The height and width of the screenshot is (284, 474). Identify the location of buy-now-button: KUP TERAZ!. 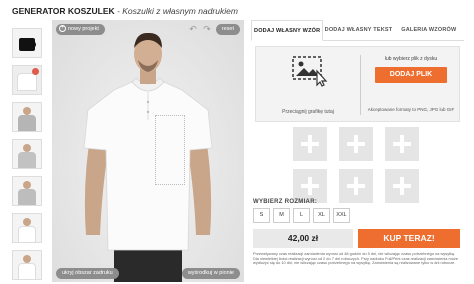
(409, 238).